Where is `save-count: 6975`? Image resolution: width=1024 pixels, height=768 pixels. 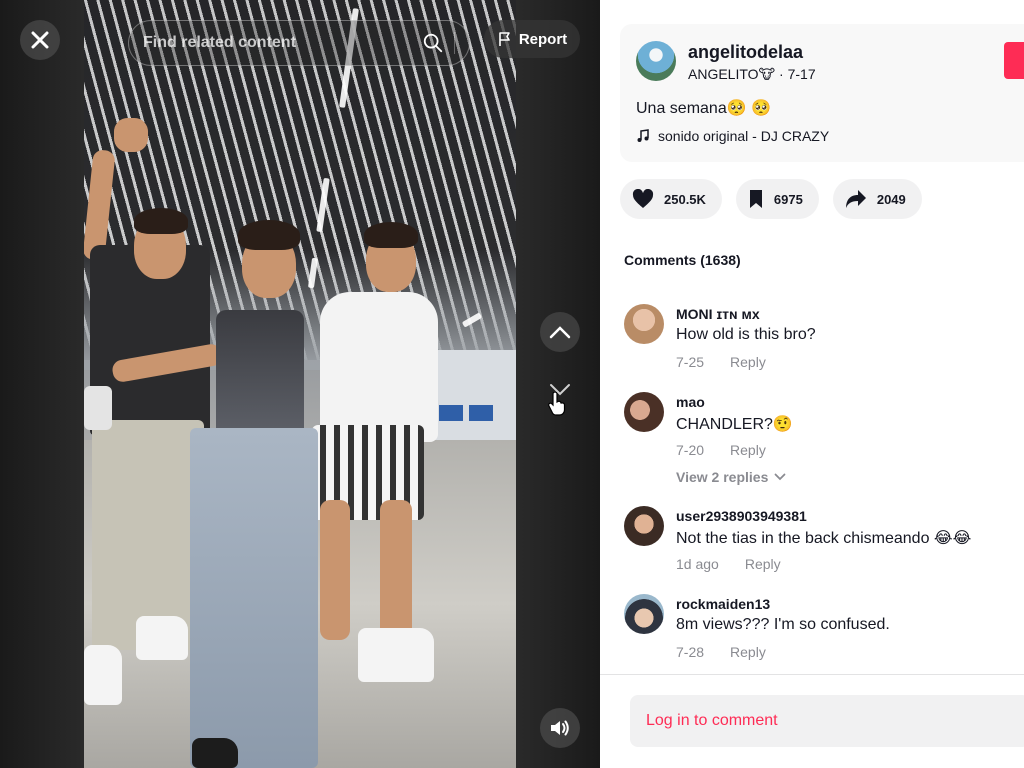
save-count: 6975 is located at coordinates (788, 199).